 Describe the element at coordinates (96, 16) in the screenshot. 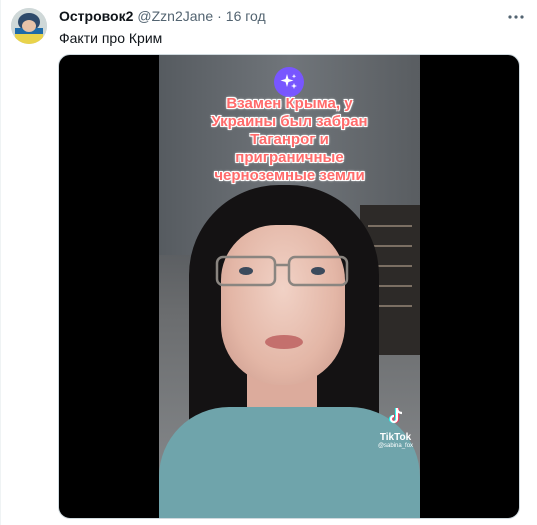

I see `display-name: Островок2` at that location.